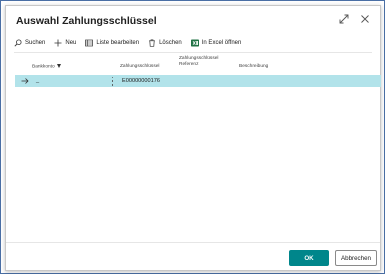  Describe the element at coordinates (35, 43) in the screenshot. I see `search-button-label: Suchen` at that location.